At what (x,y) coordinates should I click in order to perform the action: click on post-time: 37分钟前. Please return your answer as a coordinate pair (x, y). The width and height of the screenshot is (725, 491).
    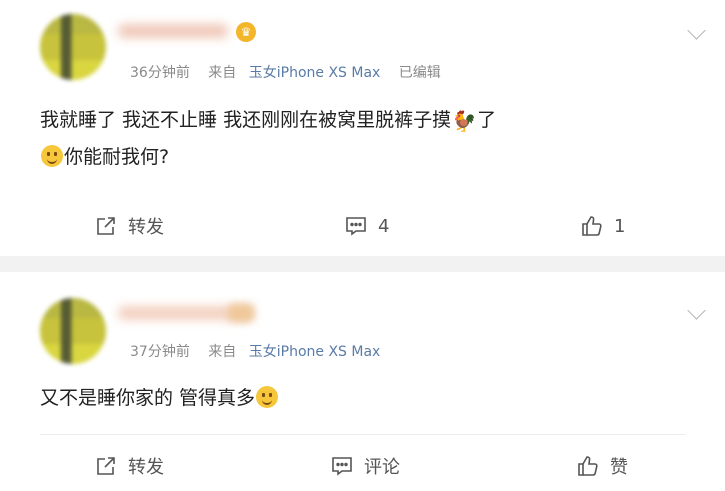
    Looking at the image, I should click on (160, 352).